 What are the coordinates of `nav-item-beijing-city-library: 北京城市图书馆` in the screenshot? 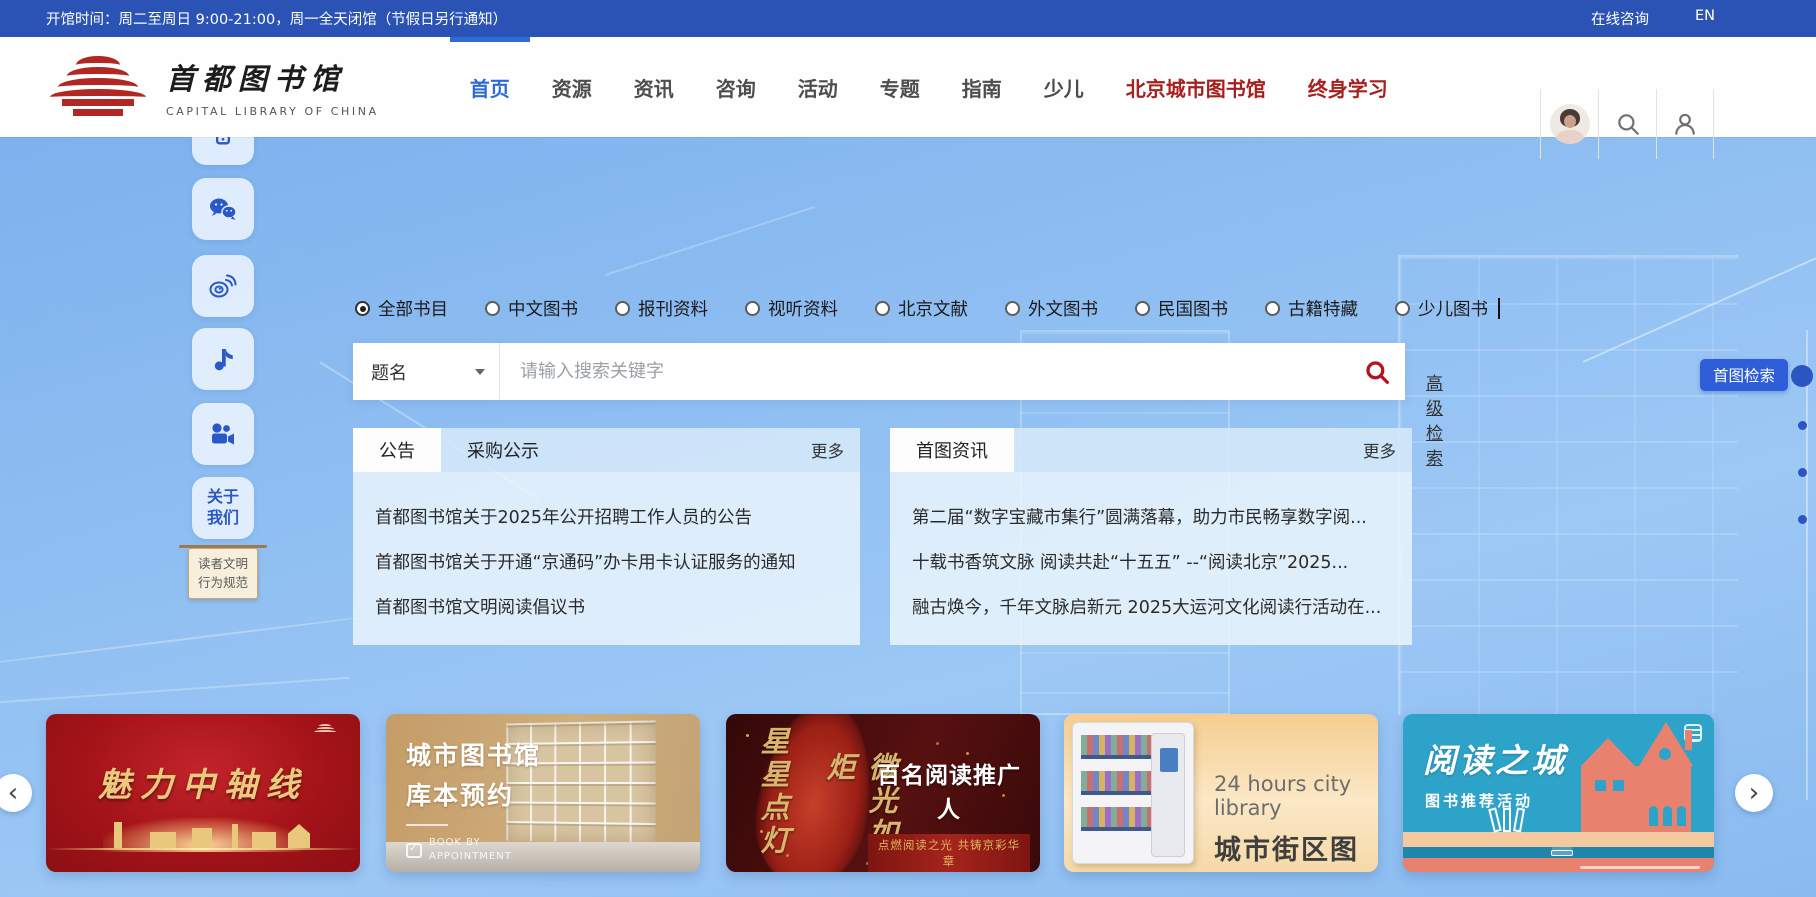 It's located at (1196, 87).